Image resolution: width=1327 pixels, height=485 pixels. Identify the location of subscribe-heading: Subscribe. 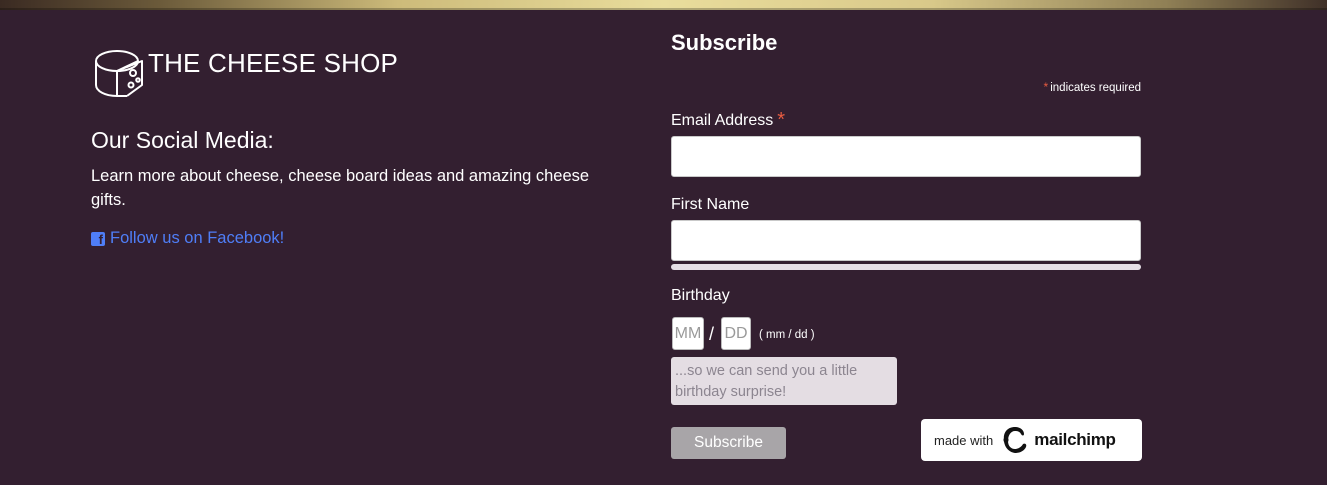
(724, 42).